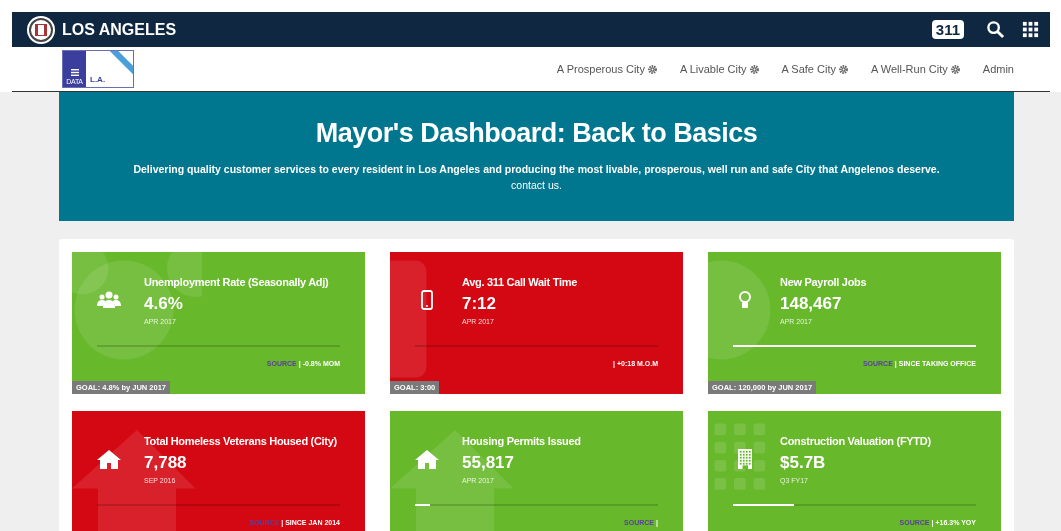 The height and width of the screenshot is (531, 1061). Describe the element at coordinates (427, 300) in the screenshot. I see `phone-icon` at that location.